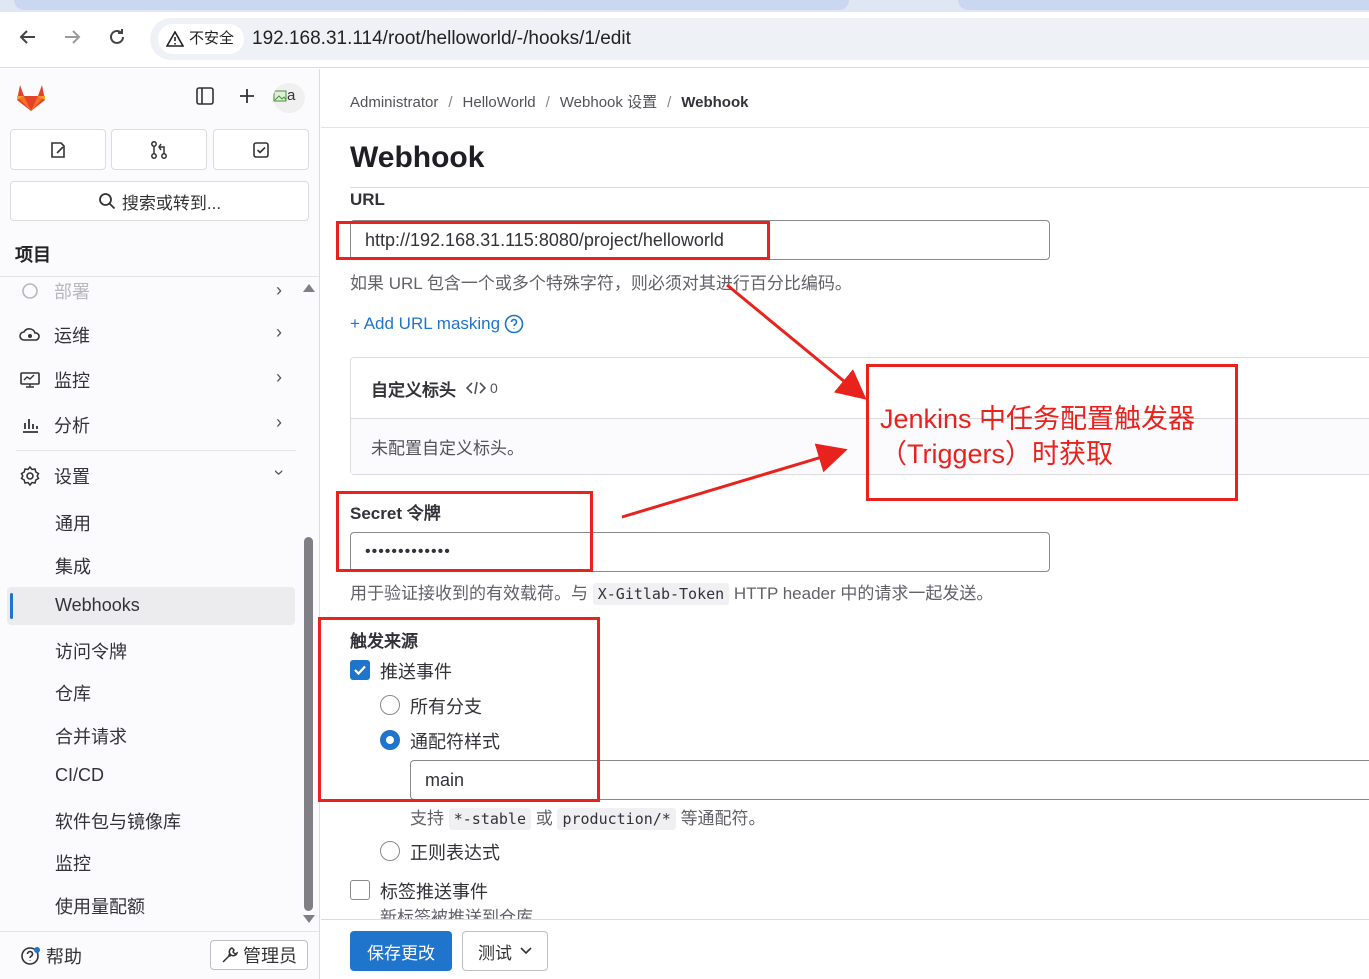 Image resolution: width=1369 pixels, height=979 pixels. Describe the element at coordinates (465, 913) in the screenshot. I see `tag-push-help-text: 新标签被推送到仓库。` at that location.